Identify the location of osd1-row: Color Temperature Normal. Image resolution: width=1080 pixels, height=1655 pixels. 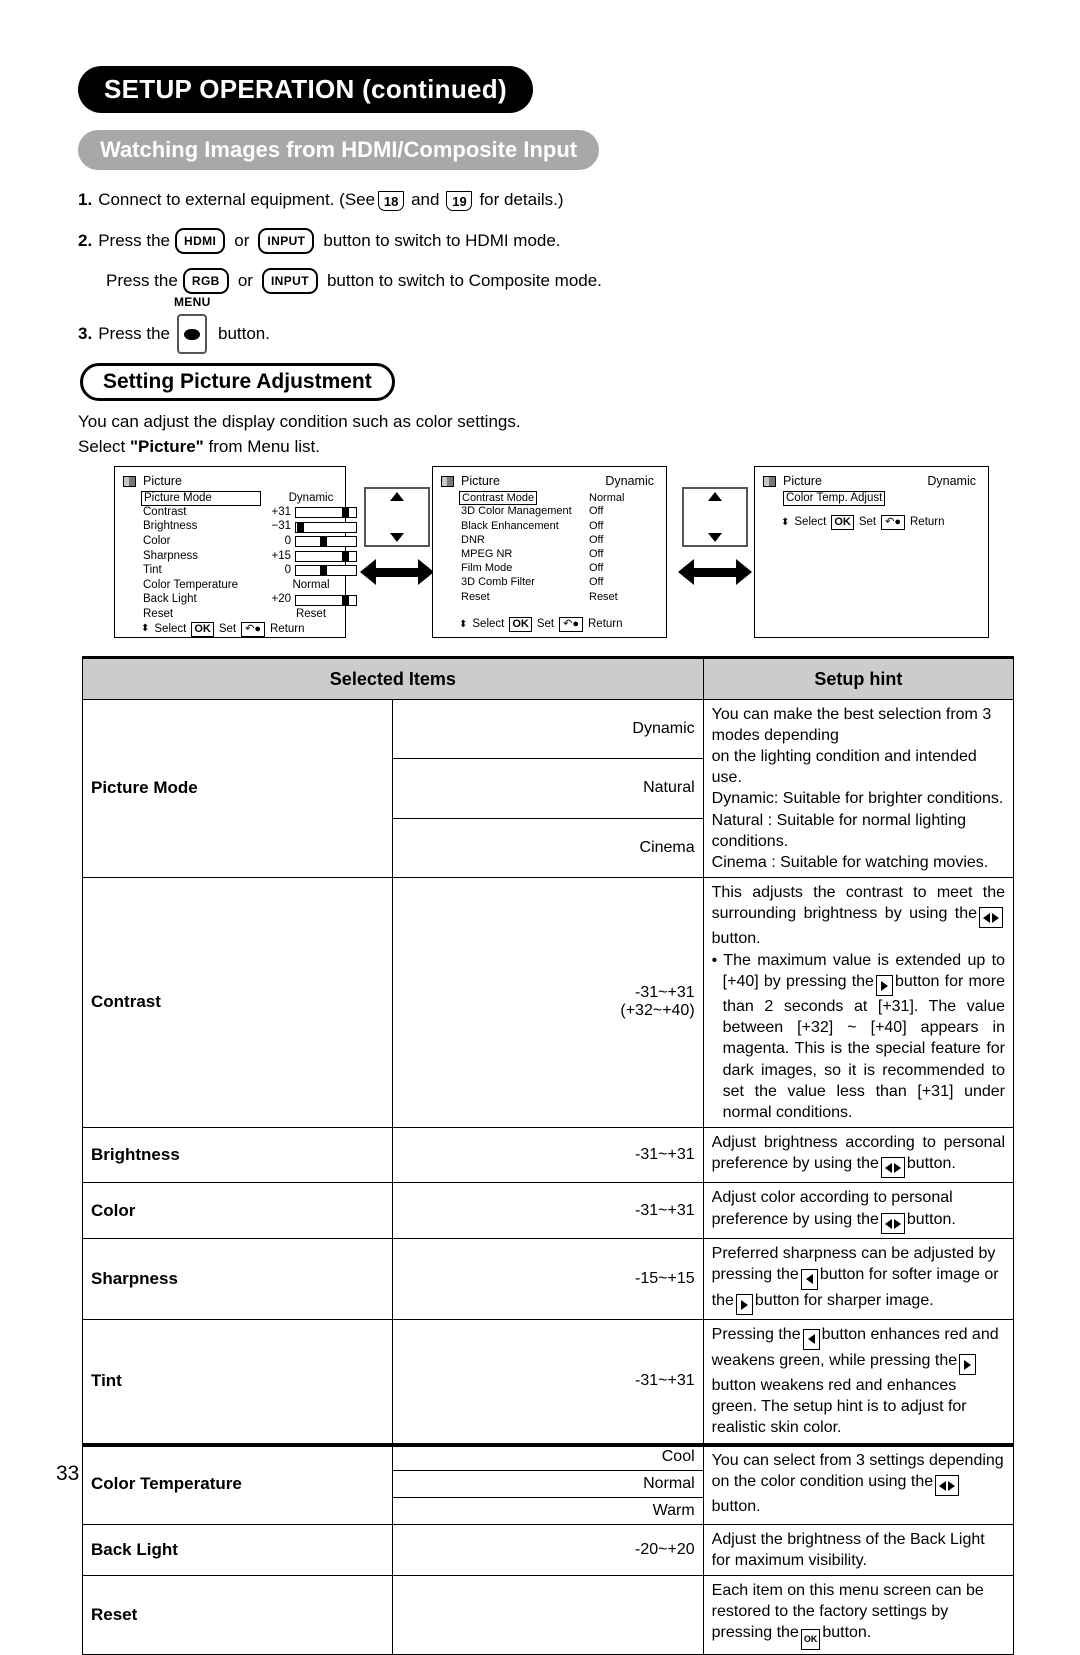
(230, 585).